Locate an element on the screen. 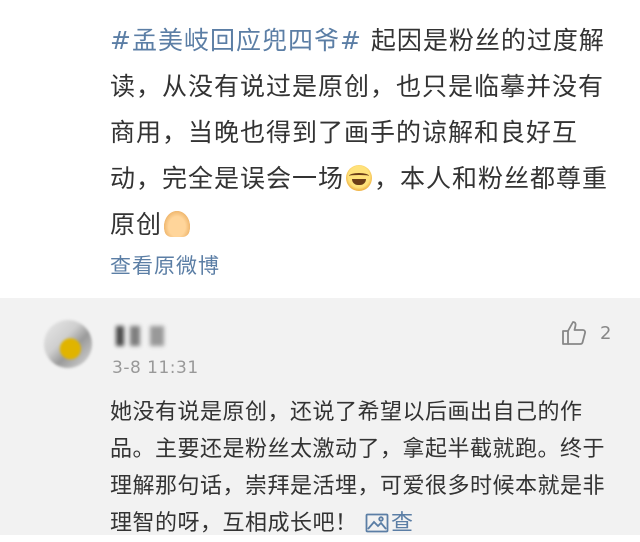  thumbs-up-icon is located at coordinates (574, 333).